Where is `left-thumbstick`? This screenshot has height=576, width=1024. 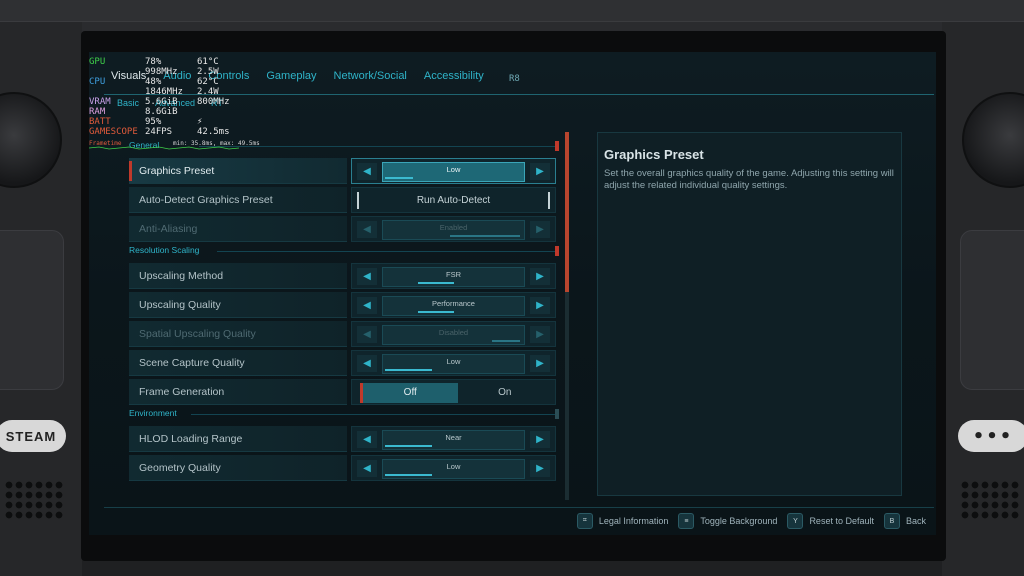 left-thumbstick is located at coordinates (31, 140).